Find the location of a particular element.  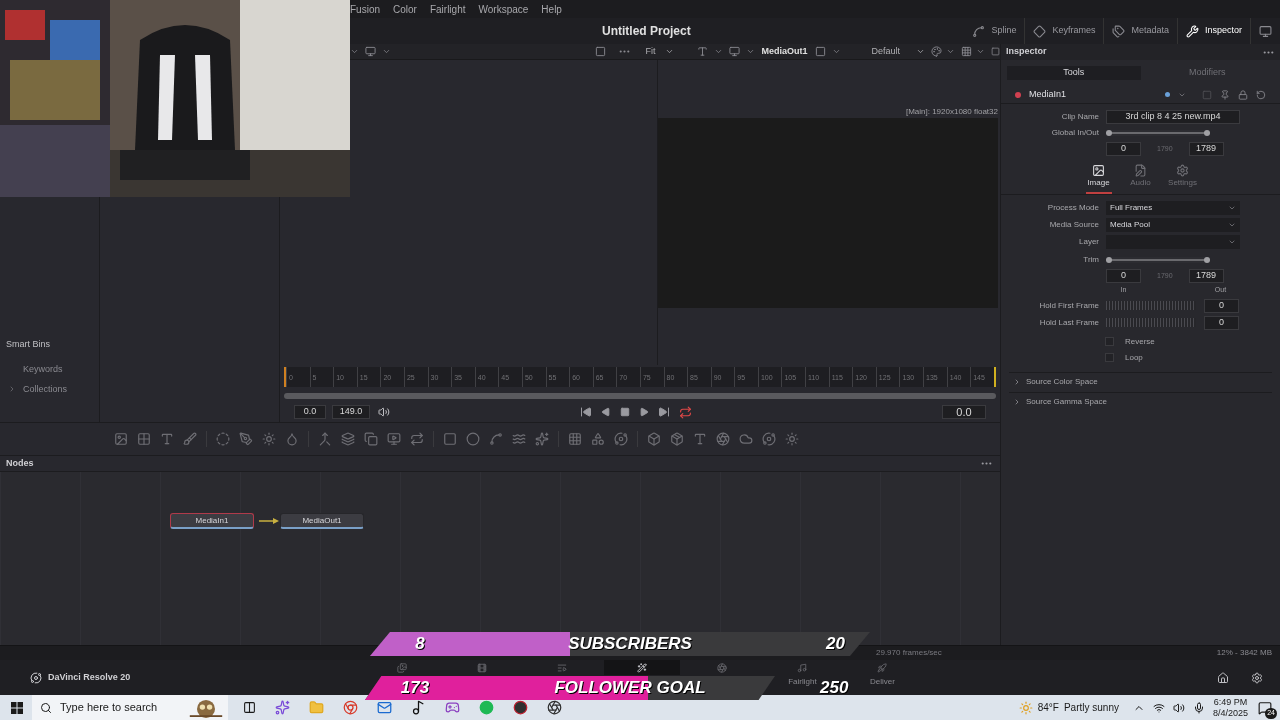

stop-icon is located at coordinates (625, 412).